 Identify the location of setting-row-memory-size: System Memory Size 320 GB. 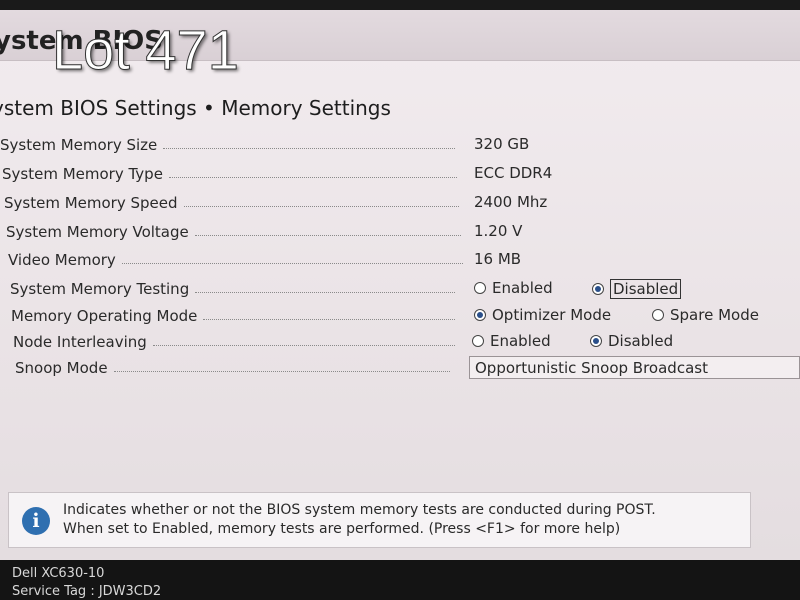
(400, 145).